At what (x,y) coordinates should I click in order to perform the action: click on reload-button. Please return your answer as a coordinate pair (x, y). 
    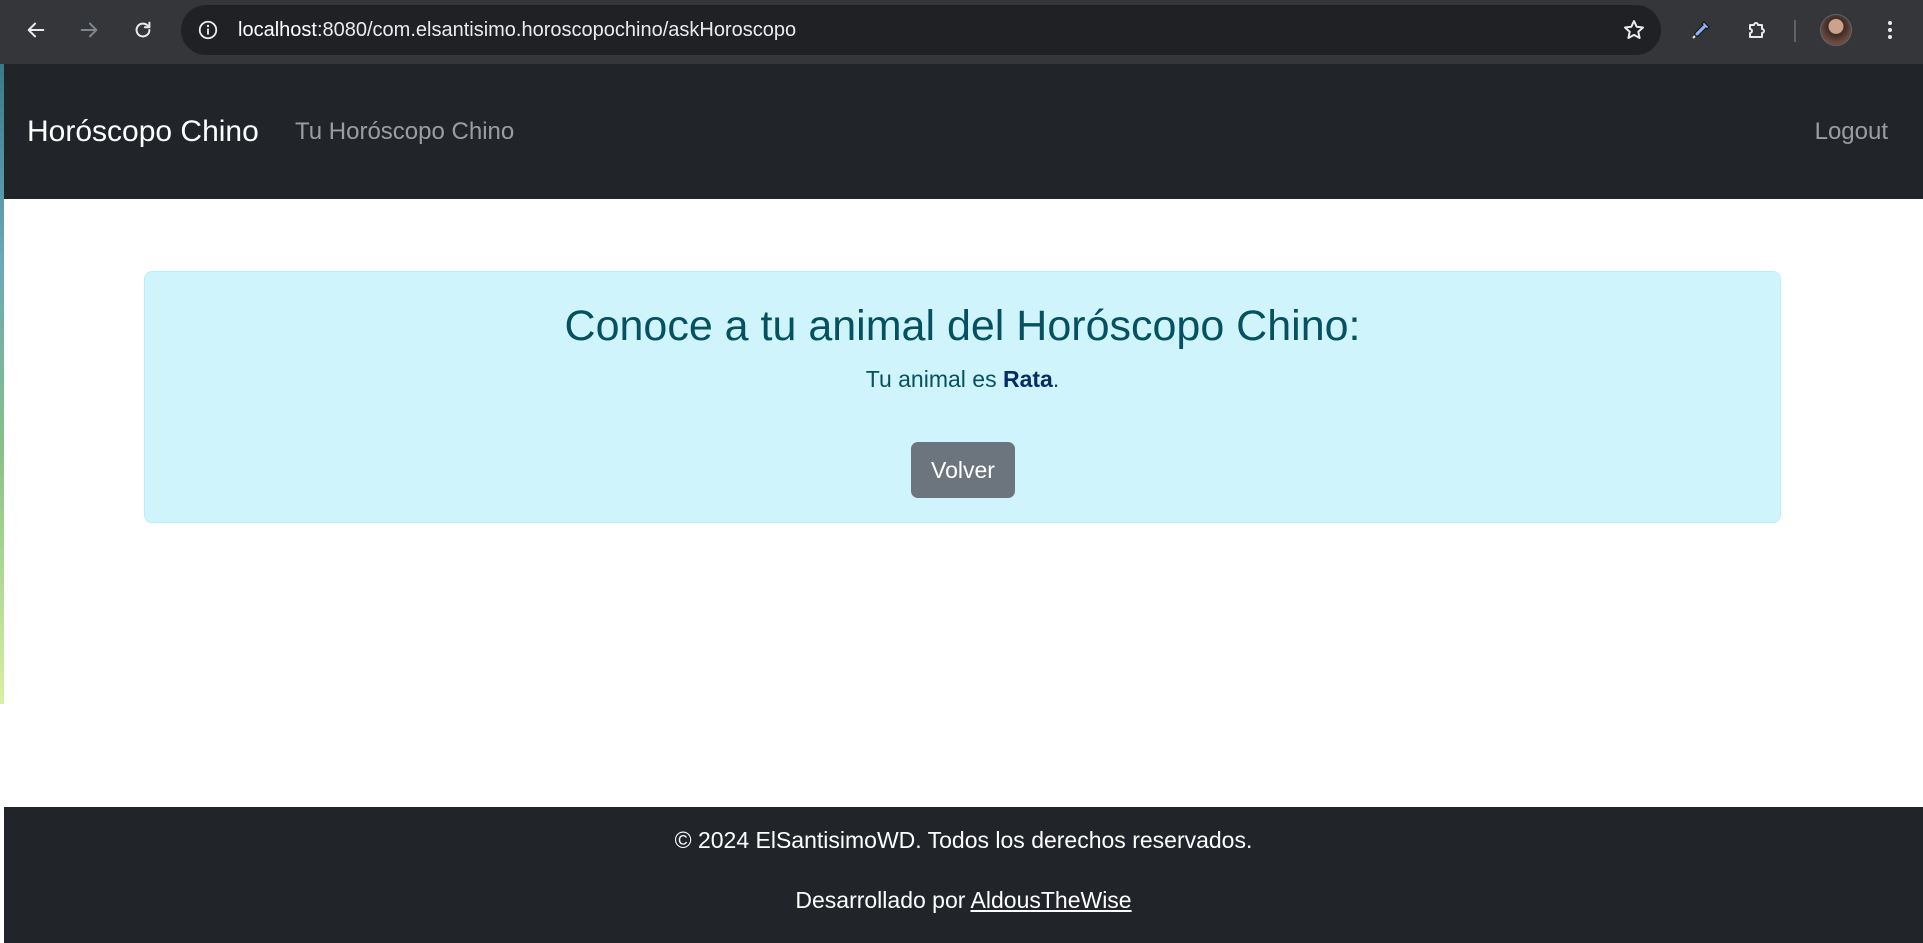
    Looking at the image, I should click on (143, 30).